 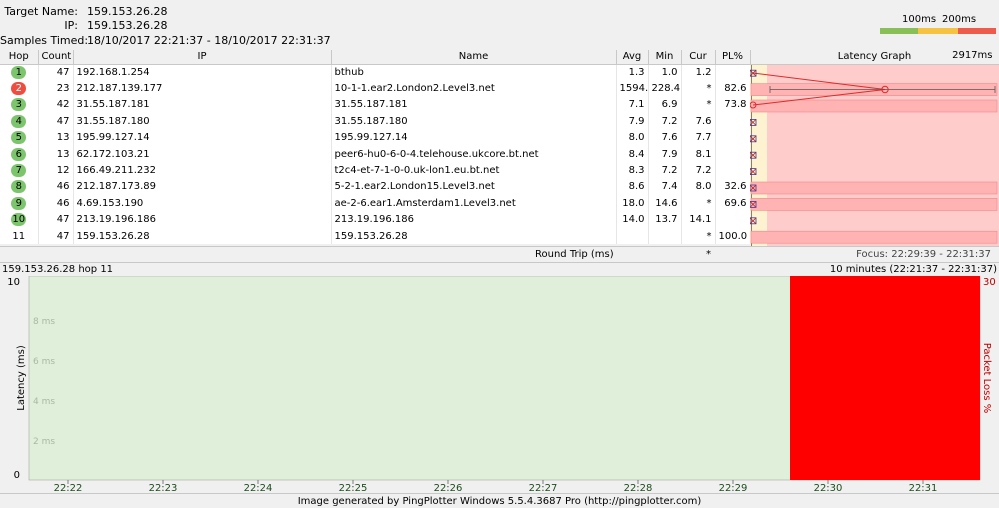 What do you see at coordinates (632, 170) in the screenshot?
I see `hop-avg: 8.3` at bounding box center [632, 170].